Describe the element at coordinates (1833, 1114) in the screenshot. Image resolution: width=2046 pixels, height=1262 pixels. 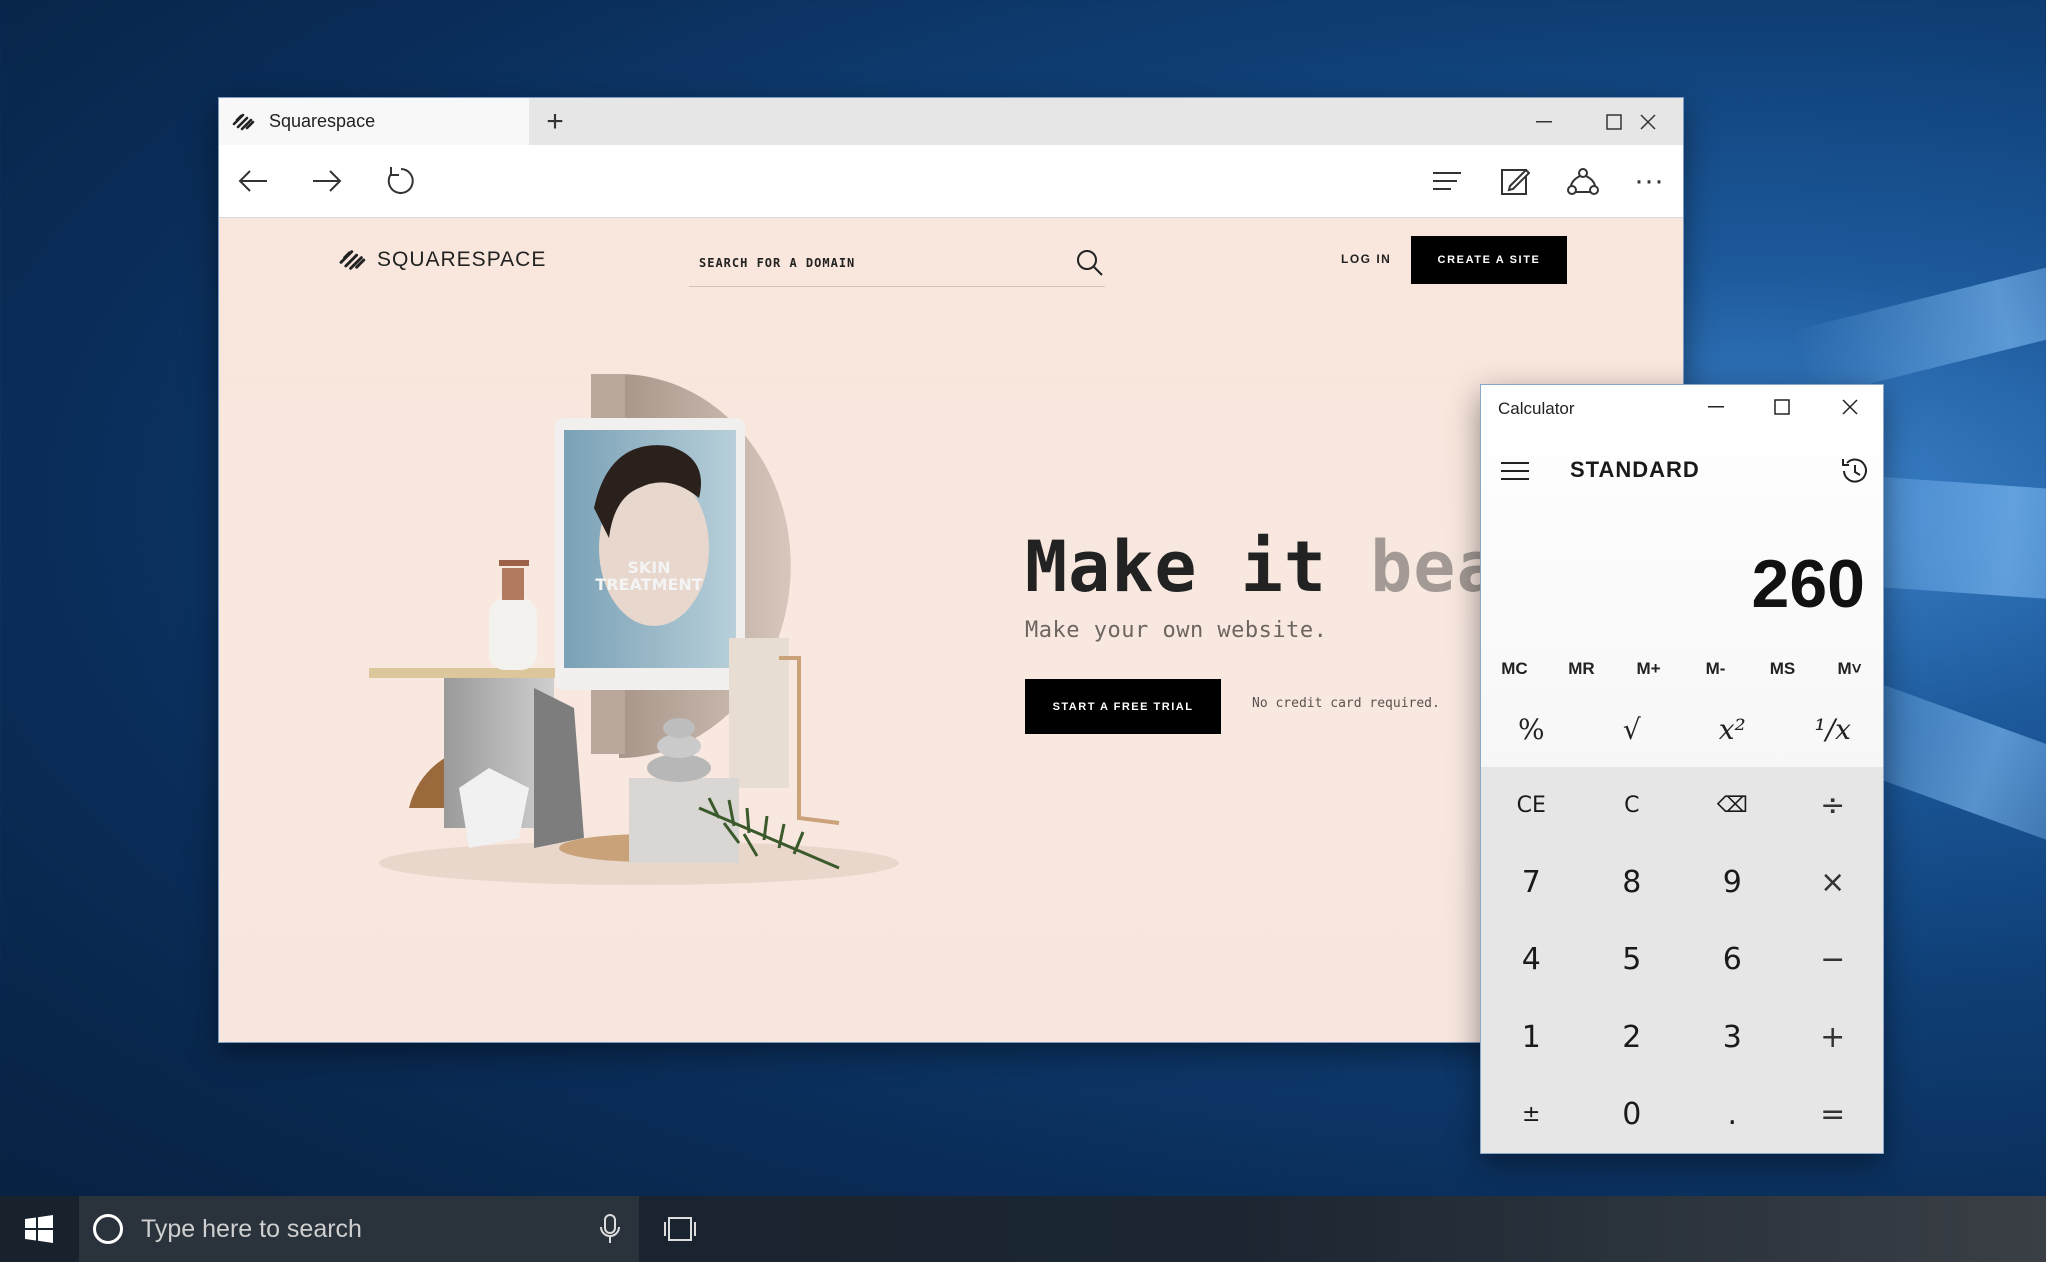
I see `equals-button: =` at that location.